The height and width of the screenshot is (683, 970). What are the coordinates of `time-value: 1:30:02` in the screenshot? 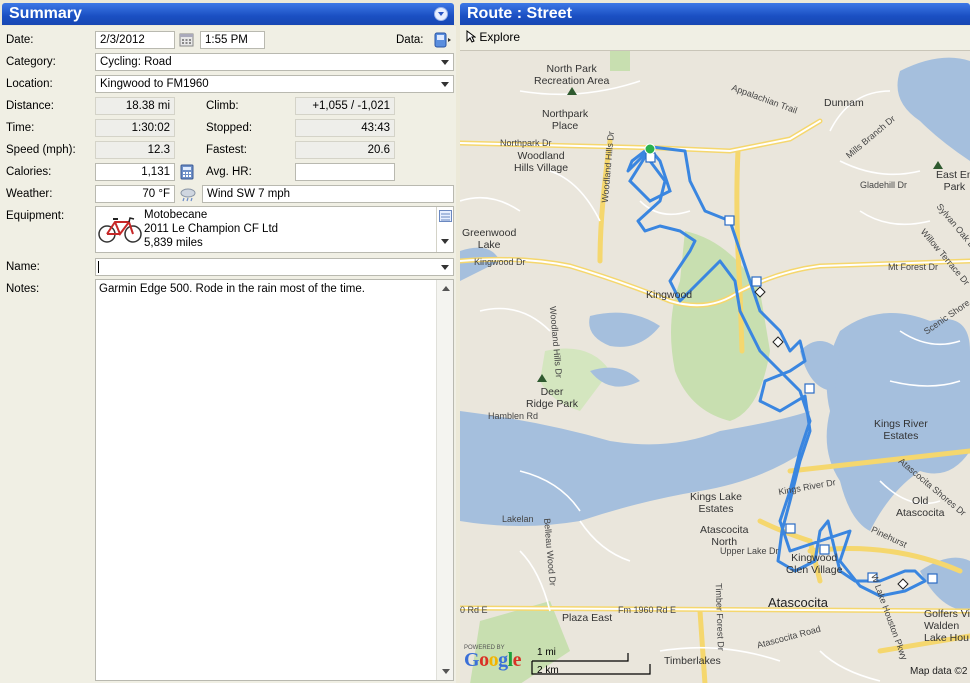 It's located at (135, 128).